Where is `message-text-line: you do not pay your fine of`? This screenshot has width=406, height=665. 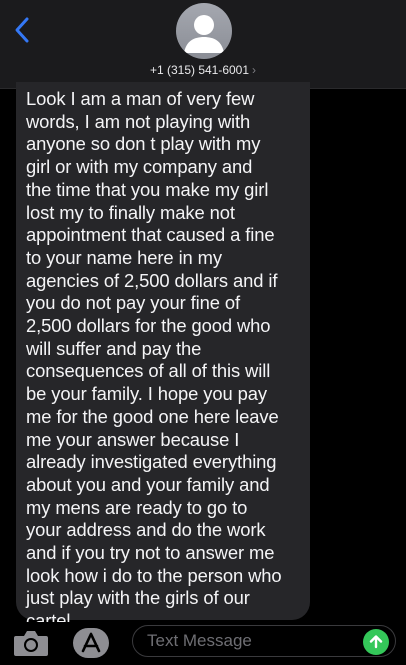 message-text-line: you do not pay your fine of is located at coordinates (133, 303).